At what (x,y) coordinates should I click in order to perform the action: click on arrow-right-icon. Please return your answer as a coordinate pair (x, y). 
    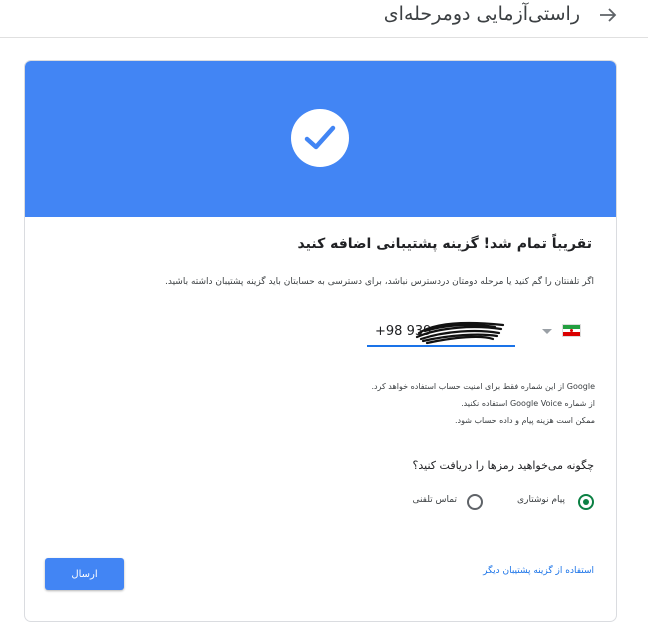
    Looking at the image, I should click on (608, 15).